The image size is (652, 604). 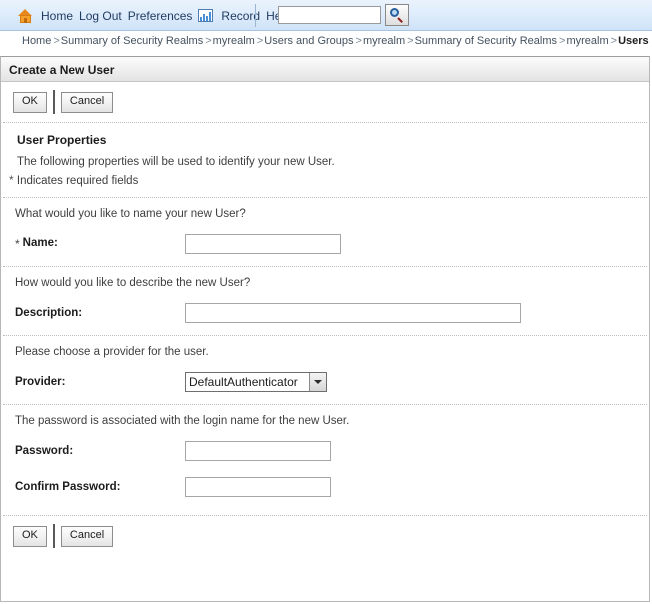 What do you see at coordinates (317, 382) in the screenshot?
I see `chevron-down-icon` at bounding box center [317, 382].